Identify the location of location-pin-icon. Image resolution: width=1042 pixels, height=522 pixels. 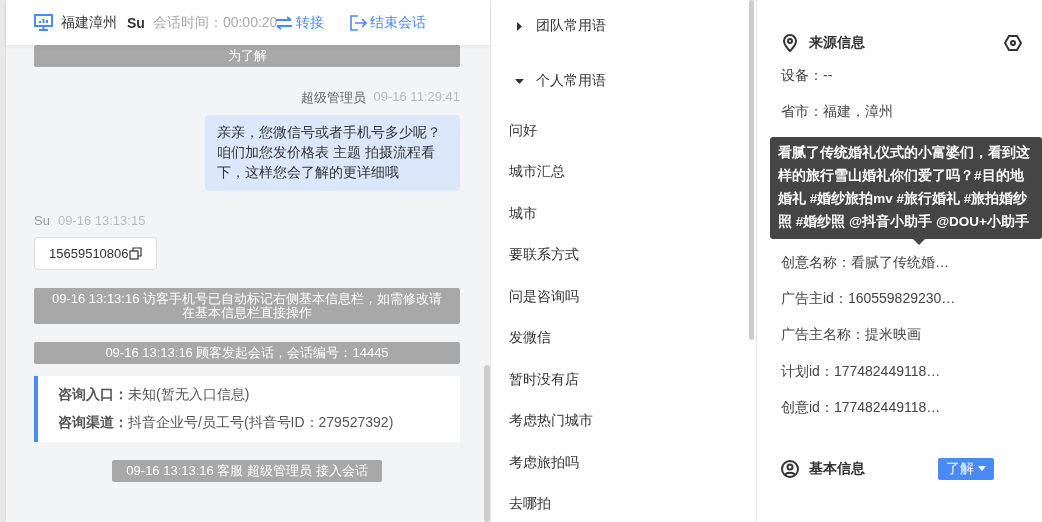
(790, 43).